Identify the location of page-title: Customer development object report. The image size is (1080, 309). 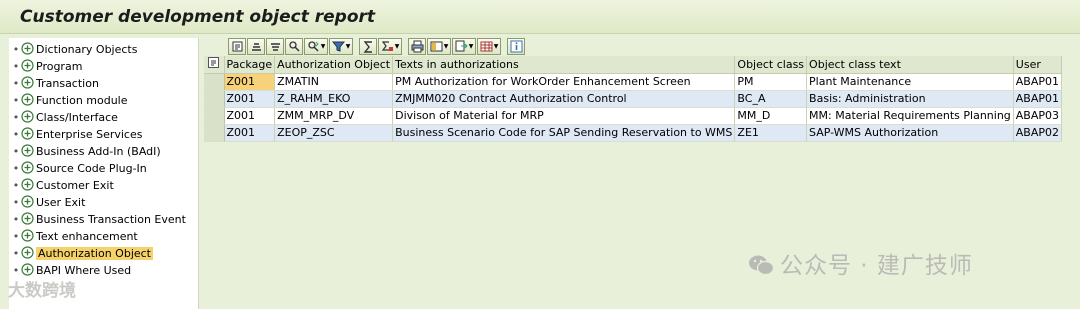
(198, 17).